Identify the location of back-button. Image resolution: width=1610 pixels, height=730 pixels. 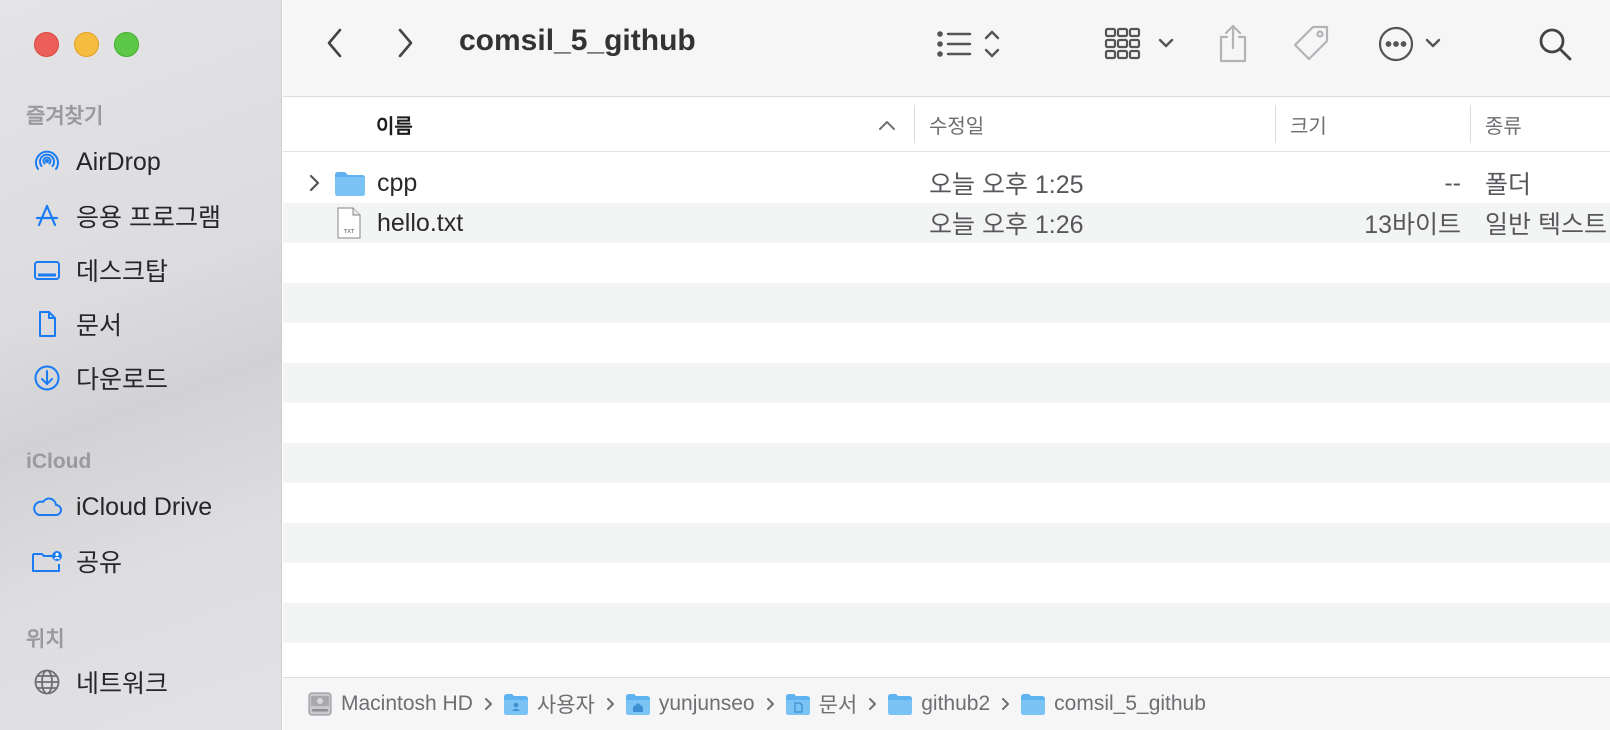
(335, 43).